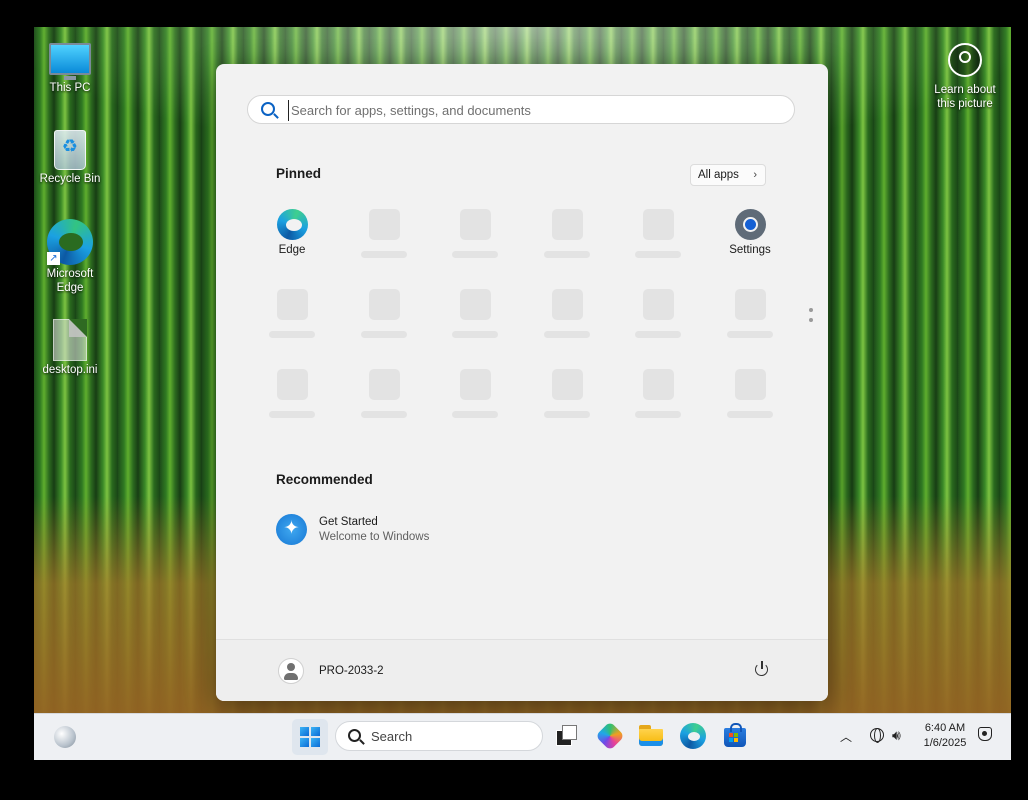 This screenshot has height=800, width=1028. I want to click on taskbar-search-box: Search, so click(439, 736).